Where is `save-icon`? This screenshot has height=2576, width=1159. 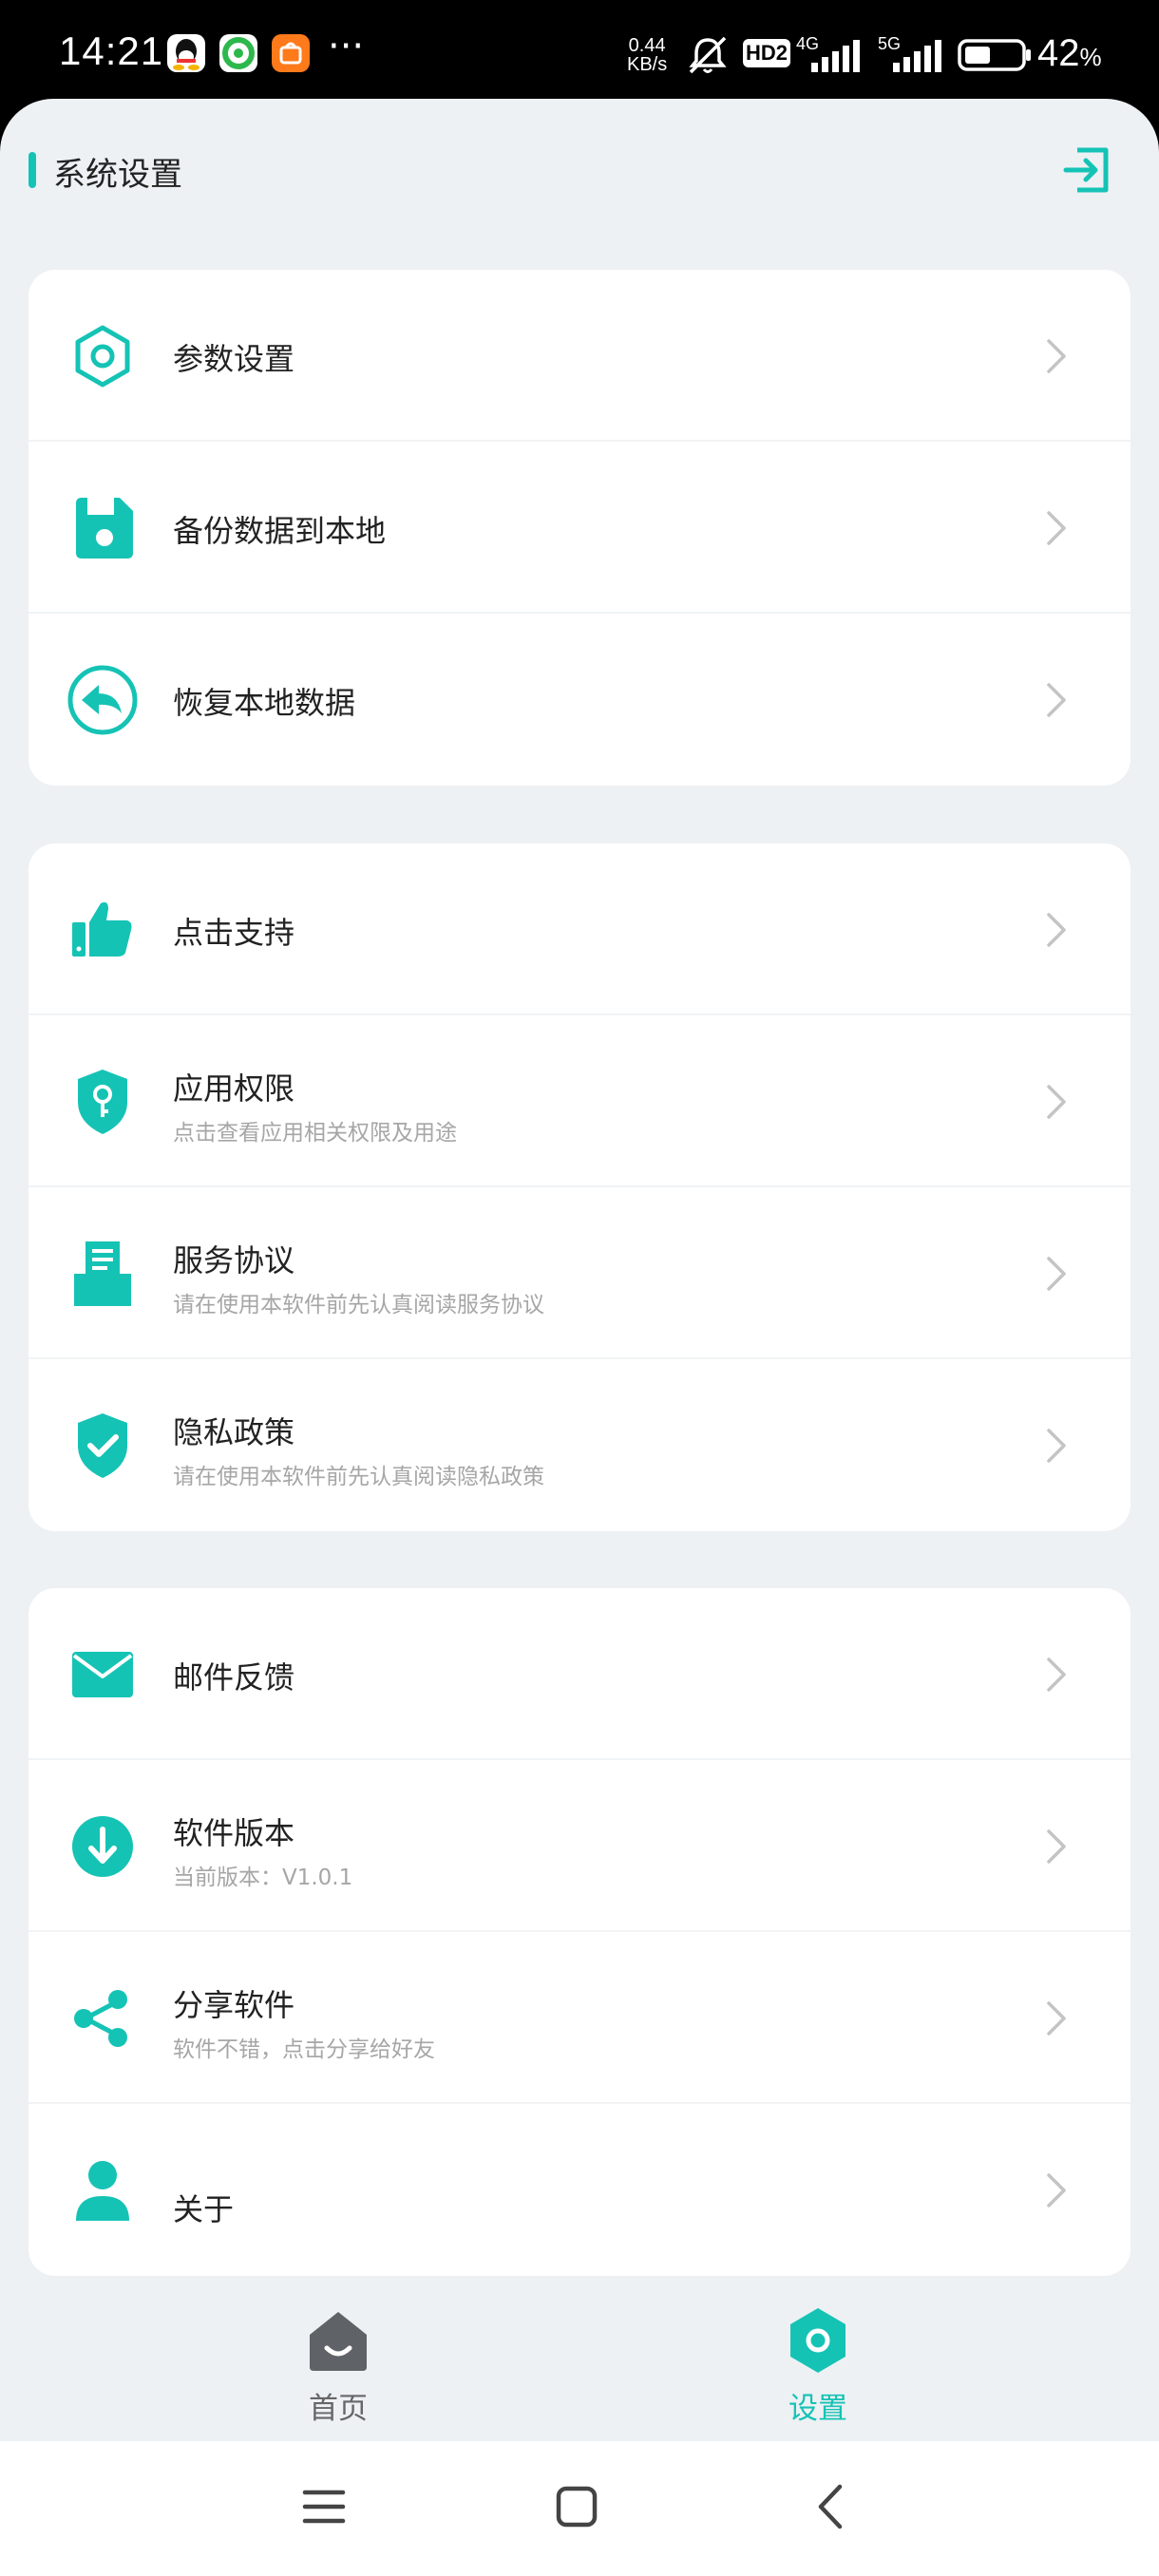 save-icon is located at coordinates (104, 528).